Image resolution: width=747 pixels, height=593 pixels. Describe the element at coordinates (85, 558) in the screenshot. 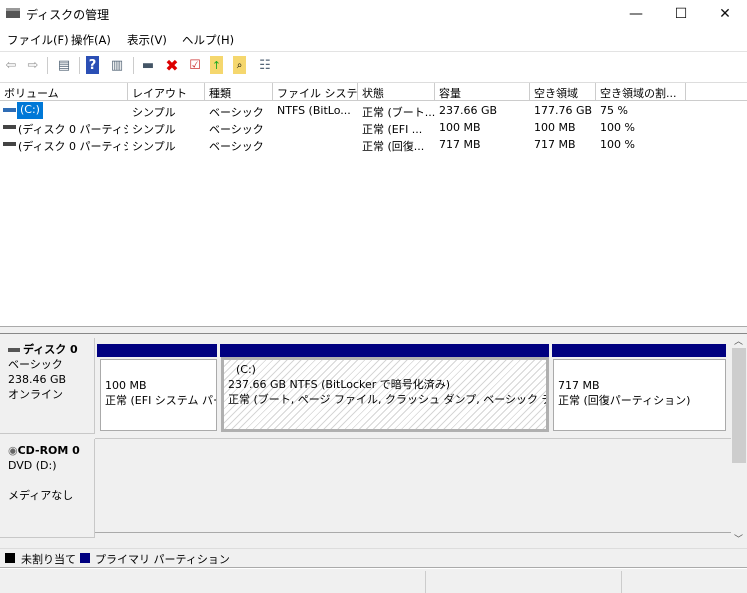

I see `legend-swatch-primary` at that location.